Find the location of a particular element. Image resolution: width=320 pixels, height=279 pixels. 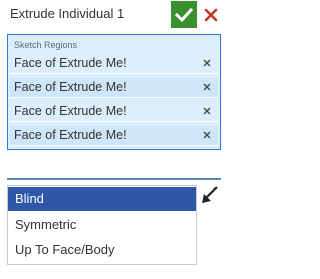

sketch-regions-label: Sketch Regions is located at coordinates (46, 45).